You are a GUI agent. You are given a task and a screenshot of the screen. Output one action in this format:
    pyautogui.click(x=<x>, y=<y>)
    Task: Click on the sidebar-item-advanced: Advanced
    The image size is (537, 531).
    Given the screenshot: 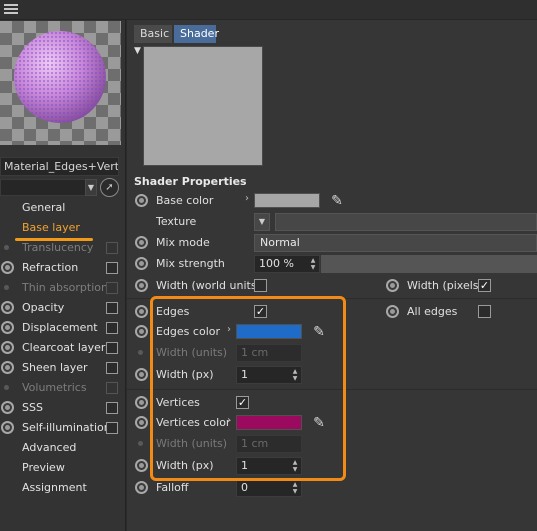 What is the action you would take?
    pyautogui.click(x=63, y=448)
    